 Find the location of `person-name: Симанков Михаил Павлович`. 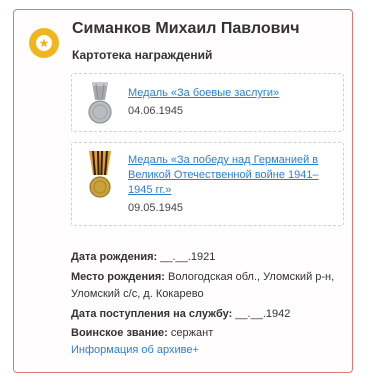

person-name: Симанков Михаил Павлович is located at coordinates (186, 28).